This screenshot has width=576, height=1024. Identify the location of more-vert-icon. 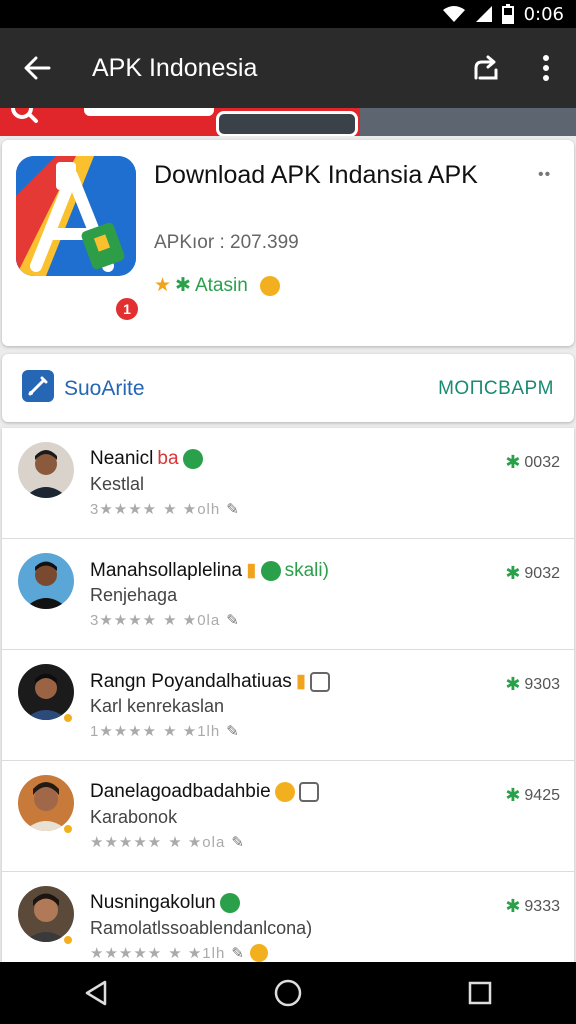
(546, 68).